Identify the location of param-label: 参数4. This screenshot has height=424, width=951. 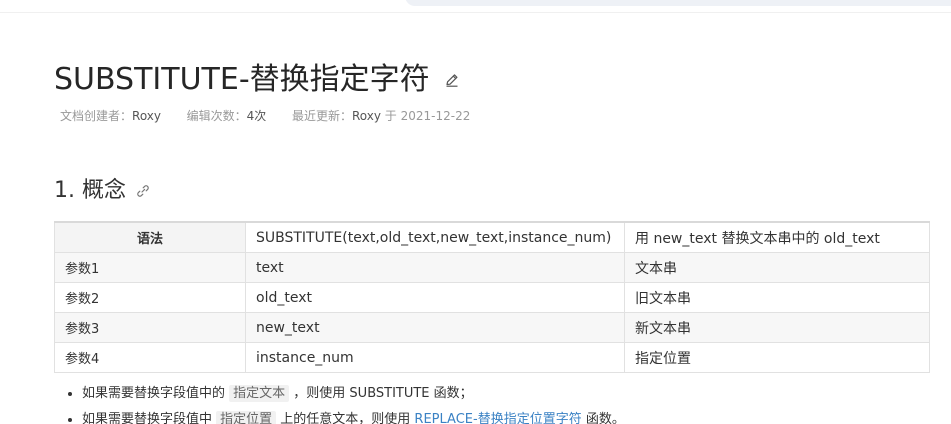
(150, 357).